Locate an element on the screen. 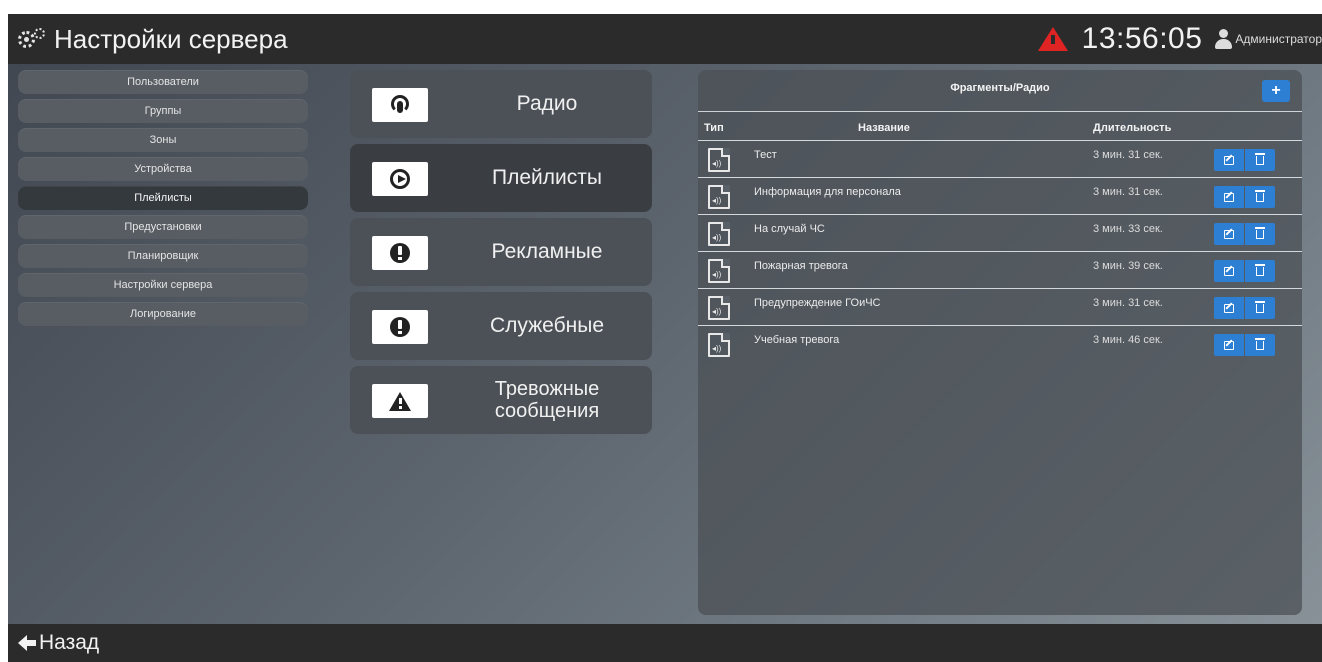 The height and width of the screenshot is (662, 1322). table-row: ◂)) Учебная тревога 3 мин. 46 сек. is located at coordinates (1000, 343).